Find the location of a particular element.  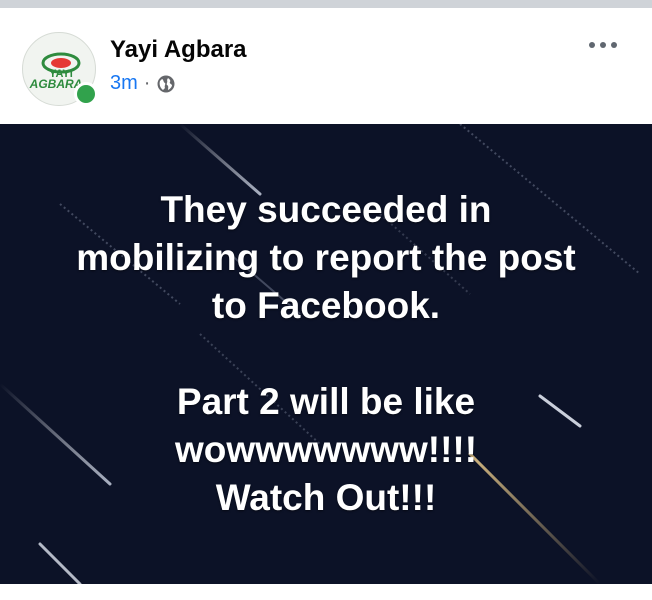

post-text-line: to Facebook. is located at coordinates (326, 305).